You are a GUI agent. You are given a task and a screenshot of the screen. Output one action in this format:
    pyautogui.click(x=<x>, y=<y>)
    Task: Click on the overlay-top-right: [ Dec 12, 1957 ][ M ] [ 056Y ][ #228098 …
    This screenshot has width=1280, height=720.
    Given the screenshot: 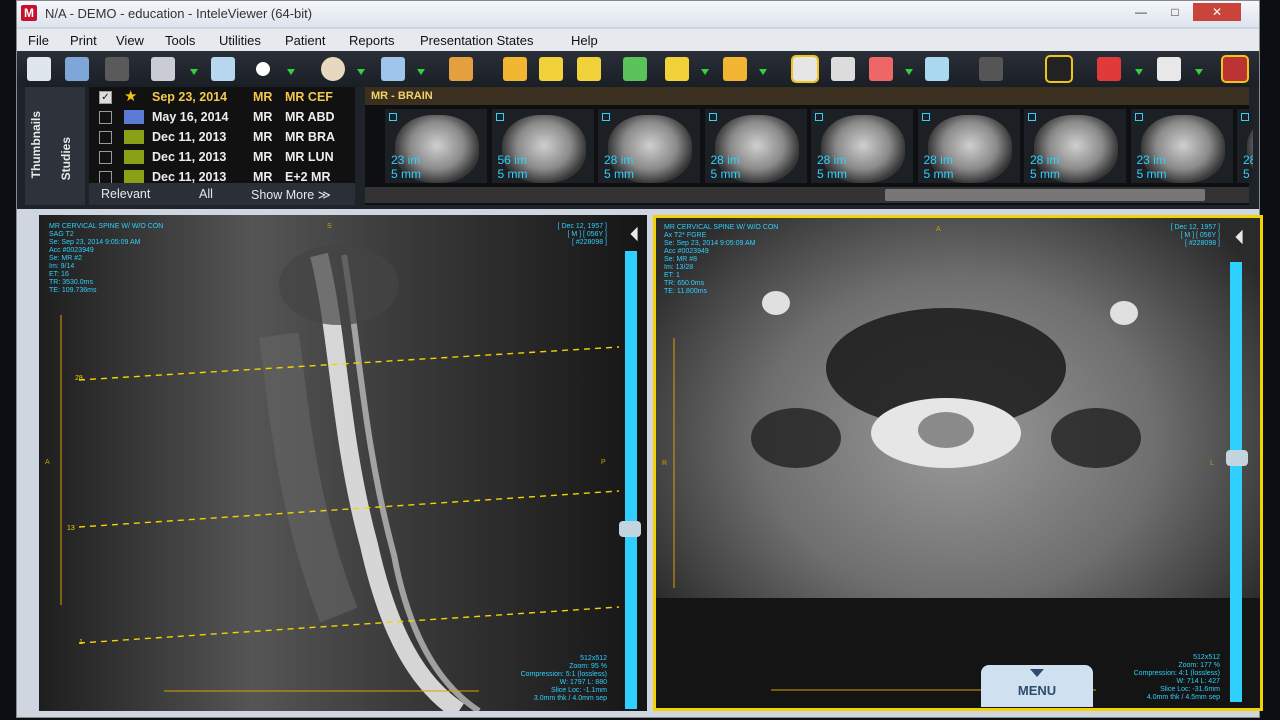 What is the action you would take?
    pyautogui.click(x=1195, y=236)
    